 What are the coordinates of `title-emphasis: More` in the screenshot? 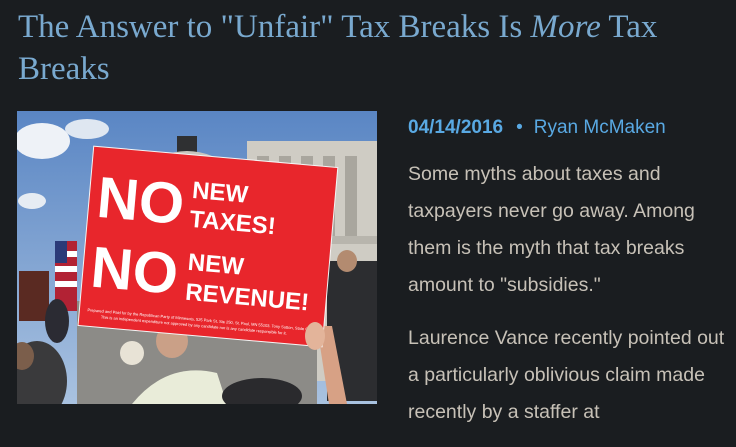 It's located at (565, 27).